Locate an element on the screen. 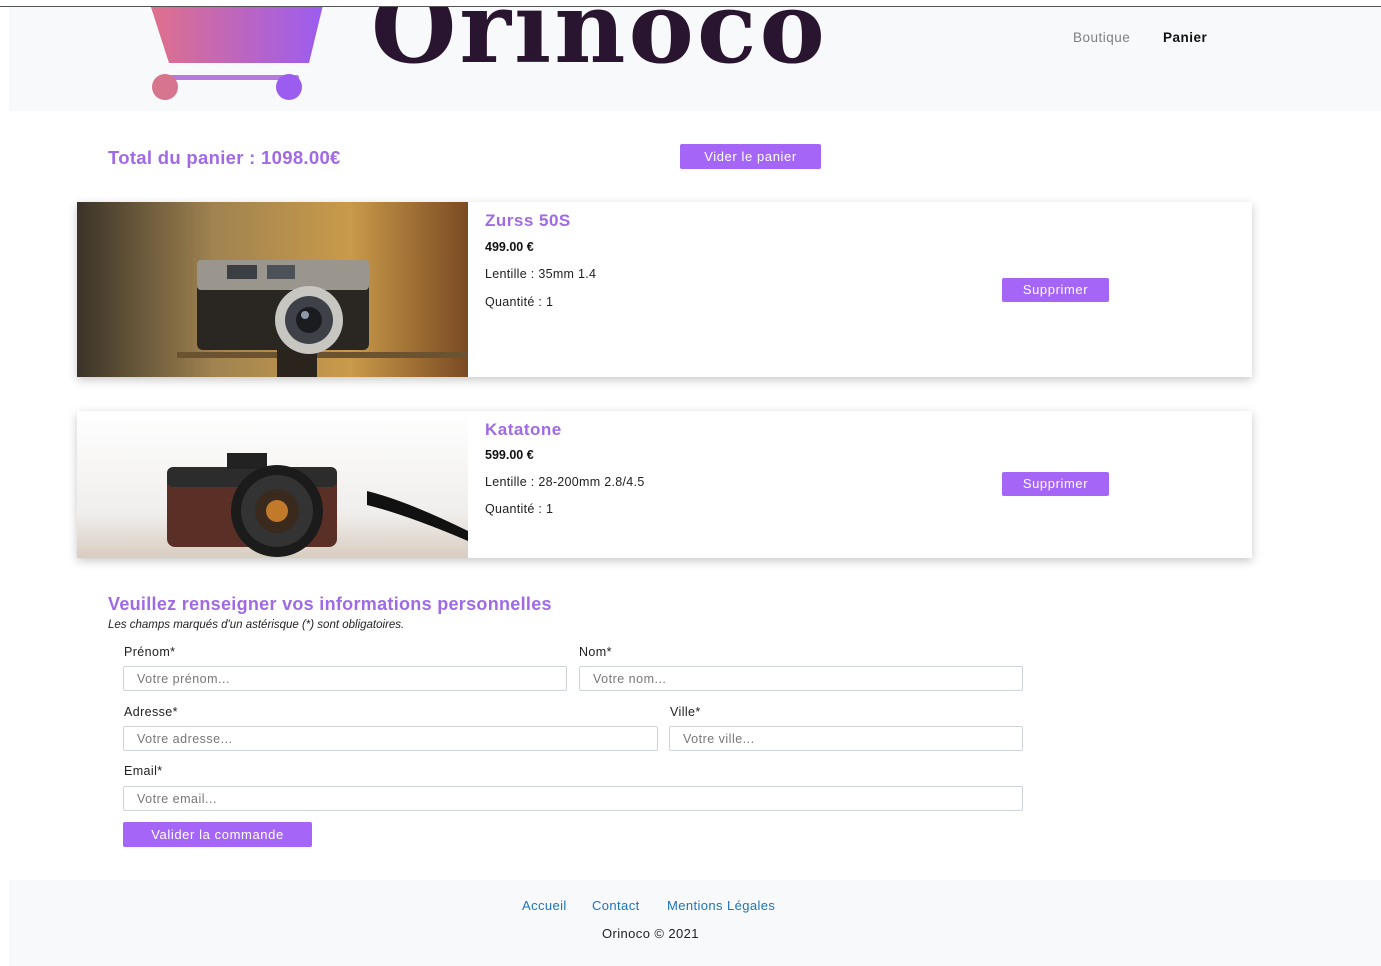  product-lens: Lentille : 28-200mm 2.8/4.5 is located at coordinates (565, 482).